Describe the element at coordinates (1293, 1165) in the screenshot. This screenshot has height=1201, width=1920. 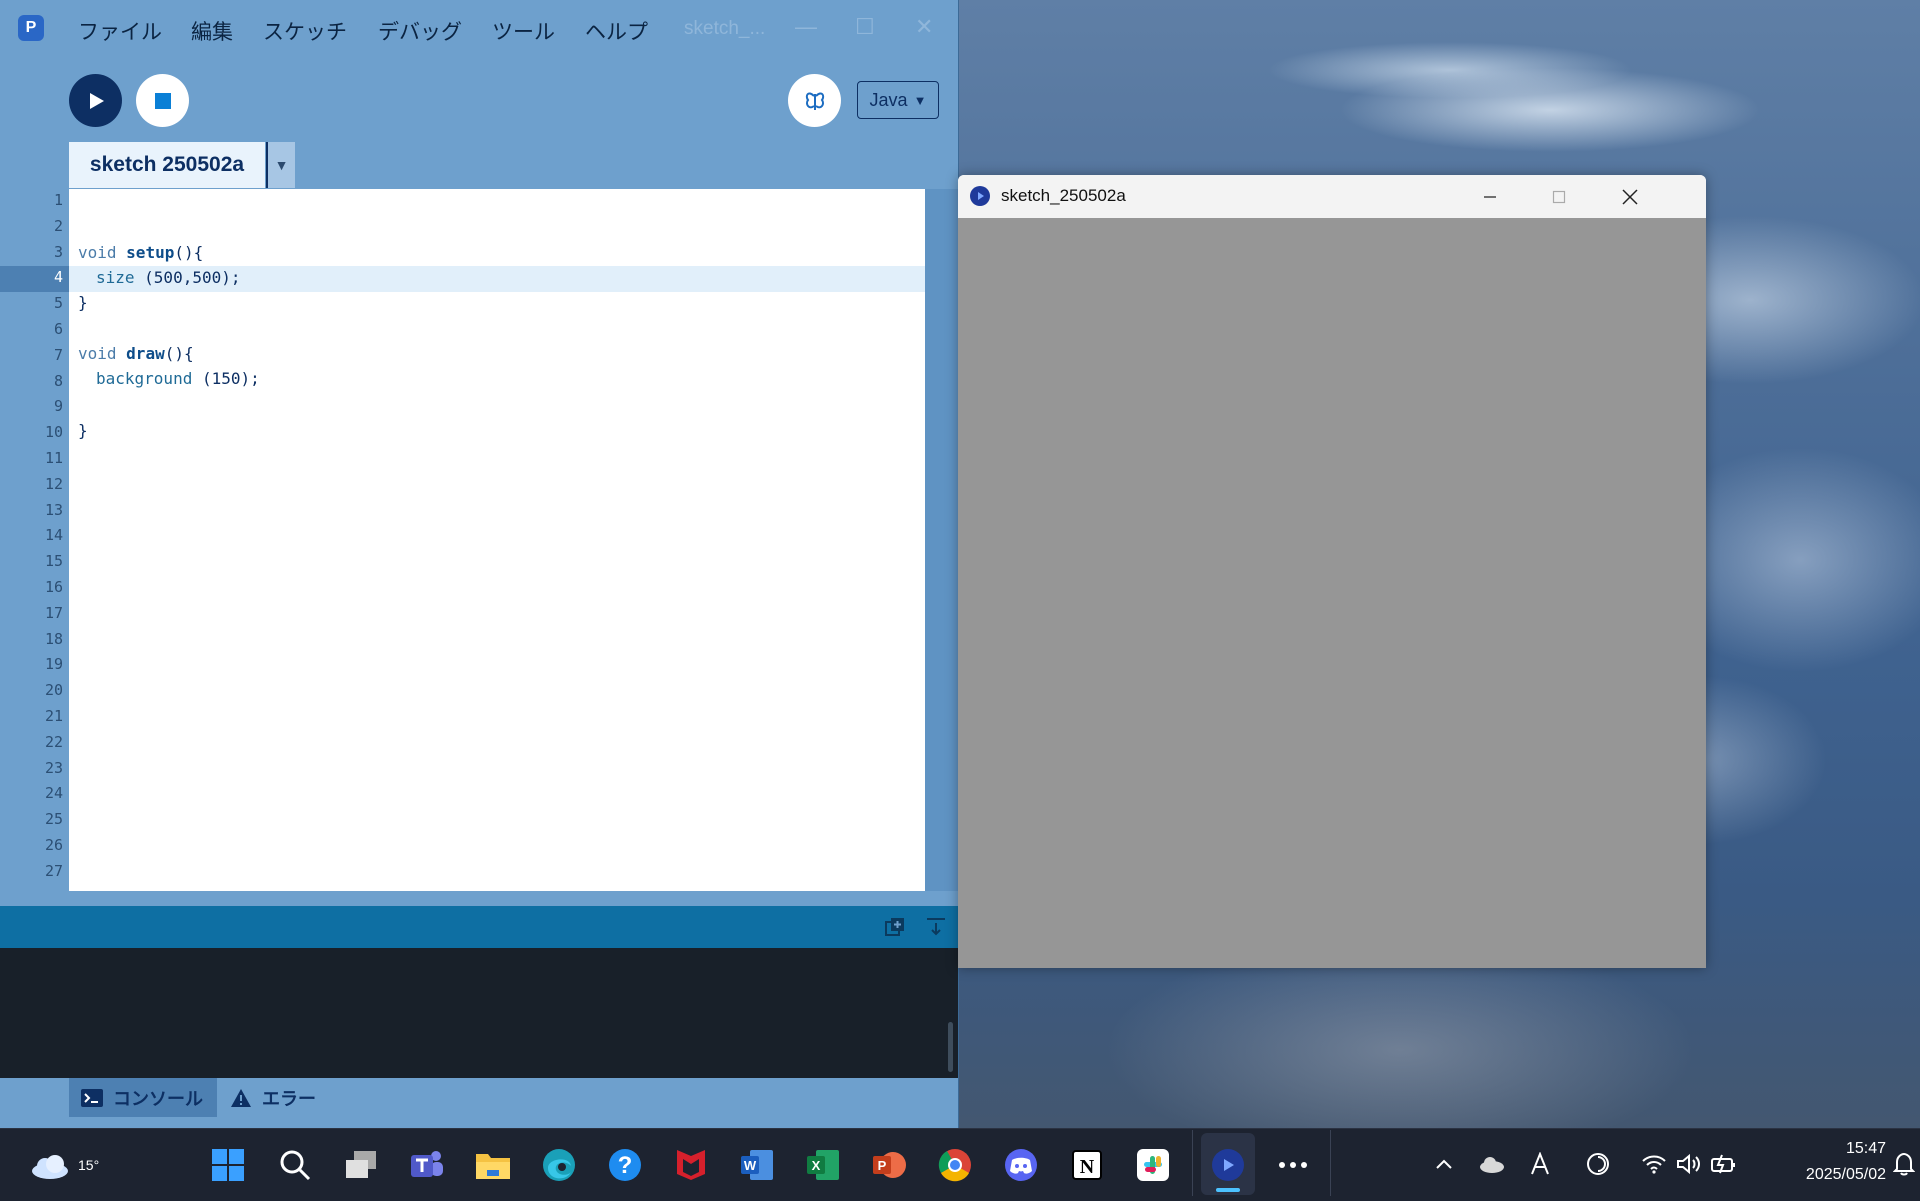
I see `more-icon` at that location.